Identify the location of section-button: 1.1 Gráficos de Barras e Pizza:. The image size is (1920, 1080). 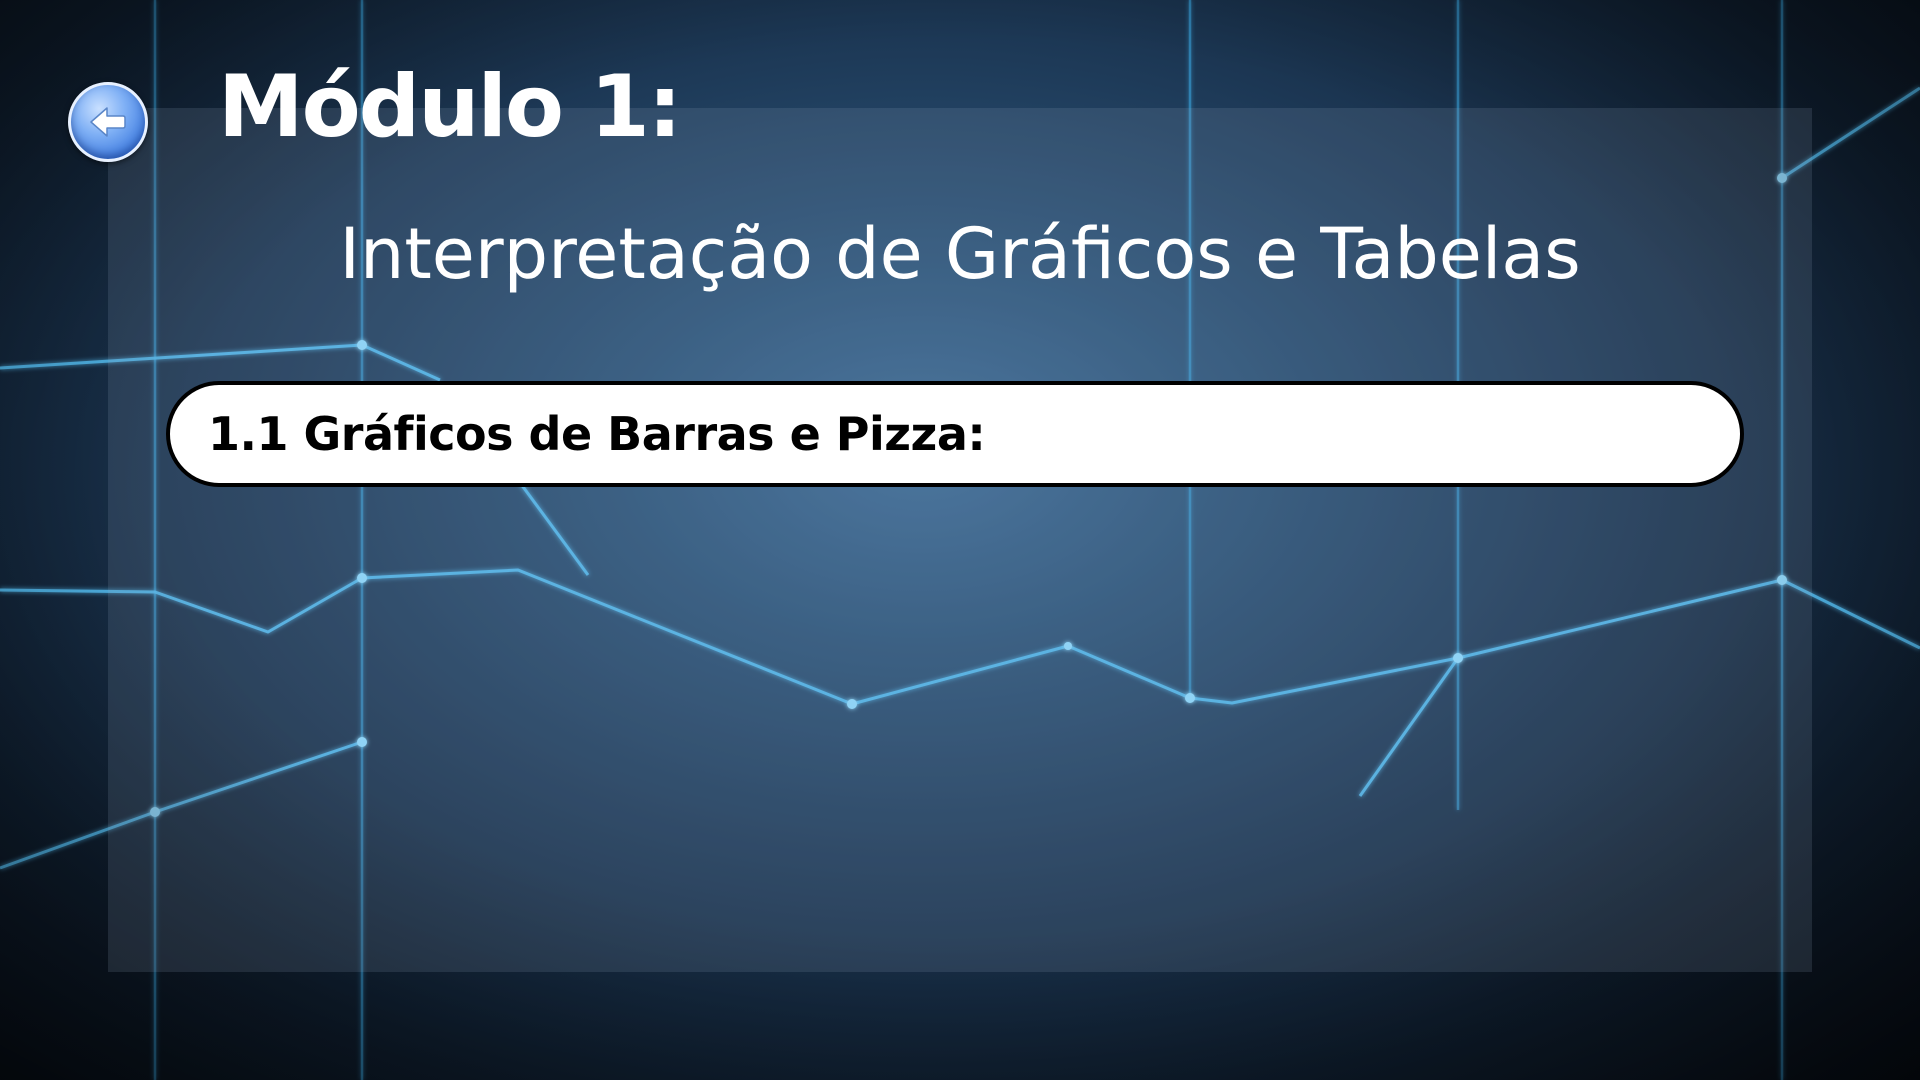
(955, 434).